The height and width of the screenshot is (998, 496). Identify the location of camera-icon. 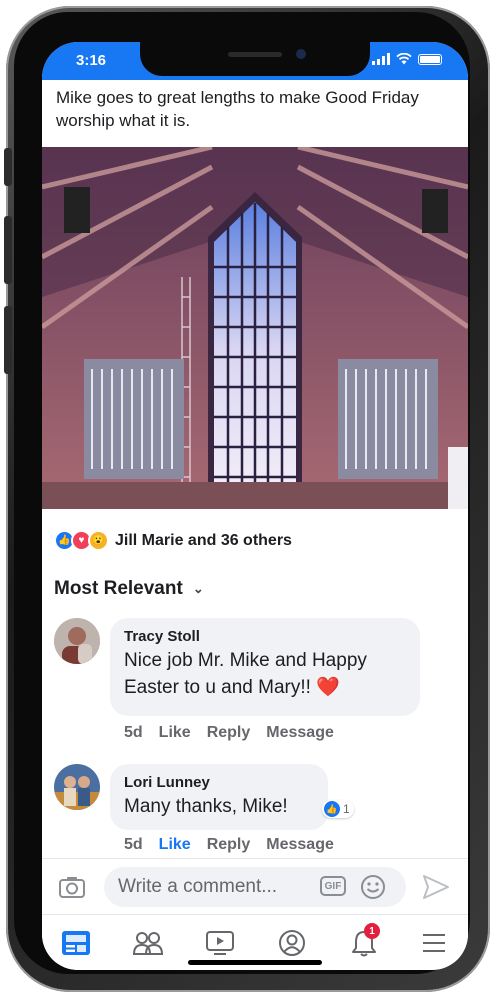
(72, 887).